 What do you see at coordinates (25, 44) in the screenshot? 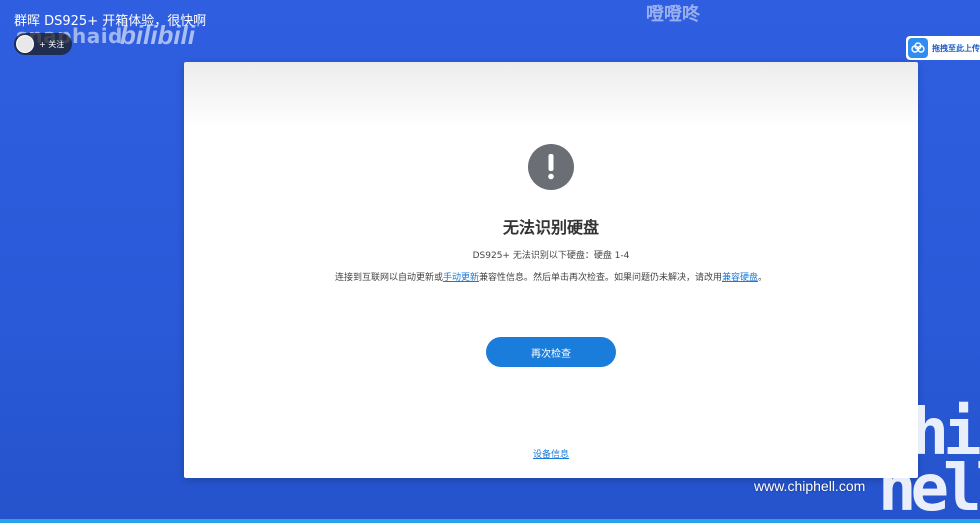
I see `avatar` at bounding box center [25, 44].